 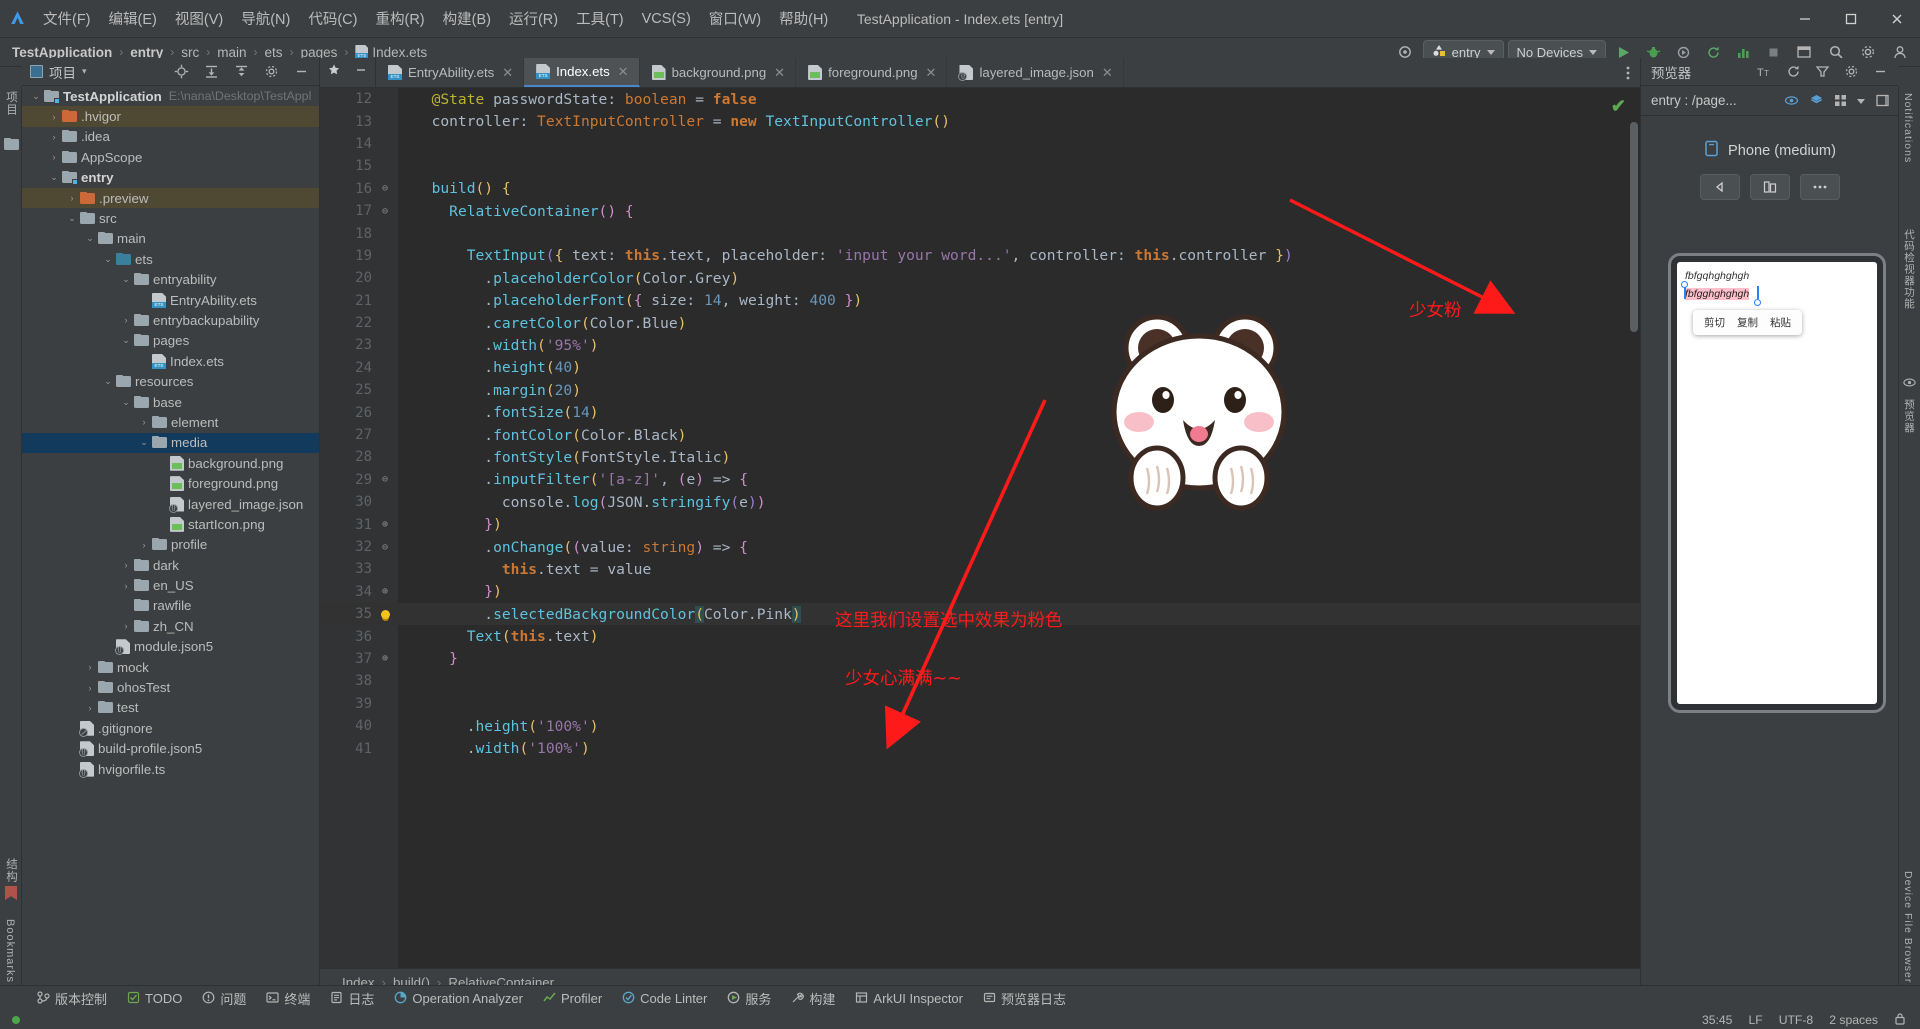 I want to click on code-line-18: 18, so click(x=980, y=233).